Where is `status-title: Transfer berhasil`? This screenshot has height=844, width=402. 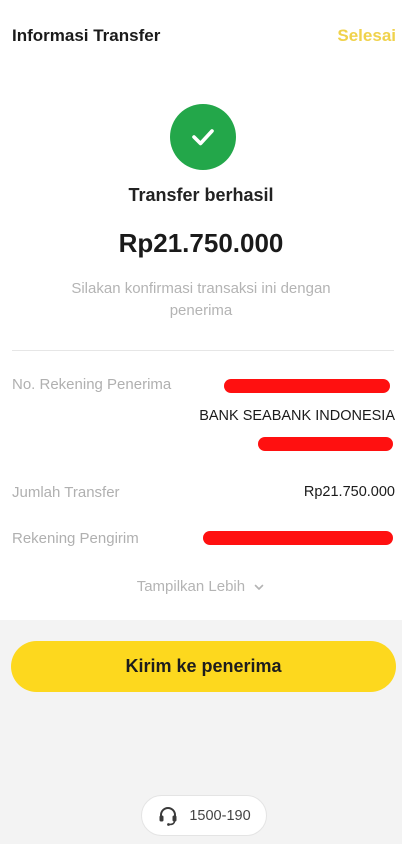 status-title: Transfer berhasil is located at coordinates (201, 195).